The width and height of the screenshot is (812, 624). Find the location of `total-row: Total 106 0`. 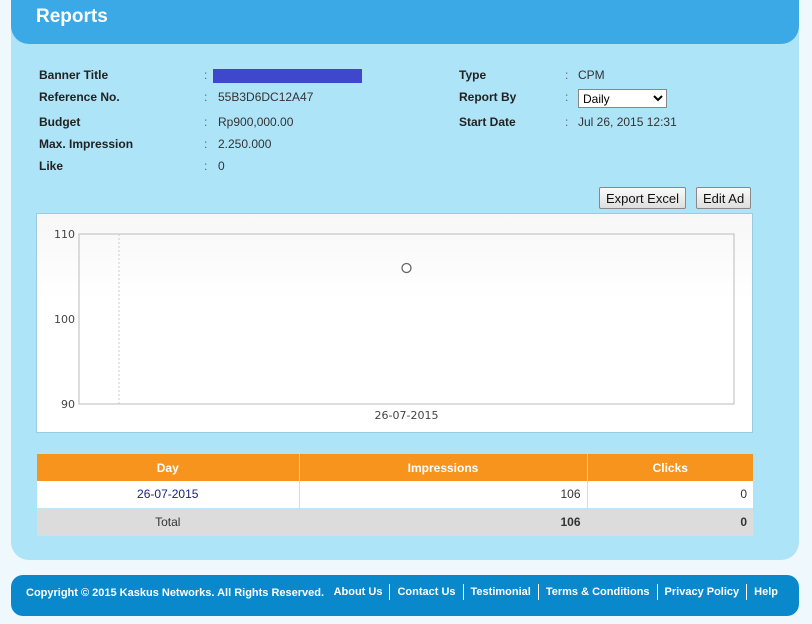

total-row: Total 106 0 is located at coordinates (395, 522).